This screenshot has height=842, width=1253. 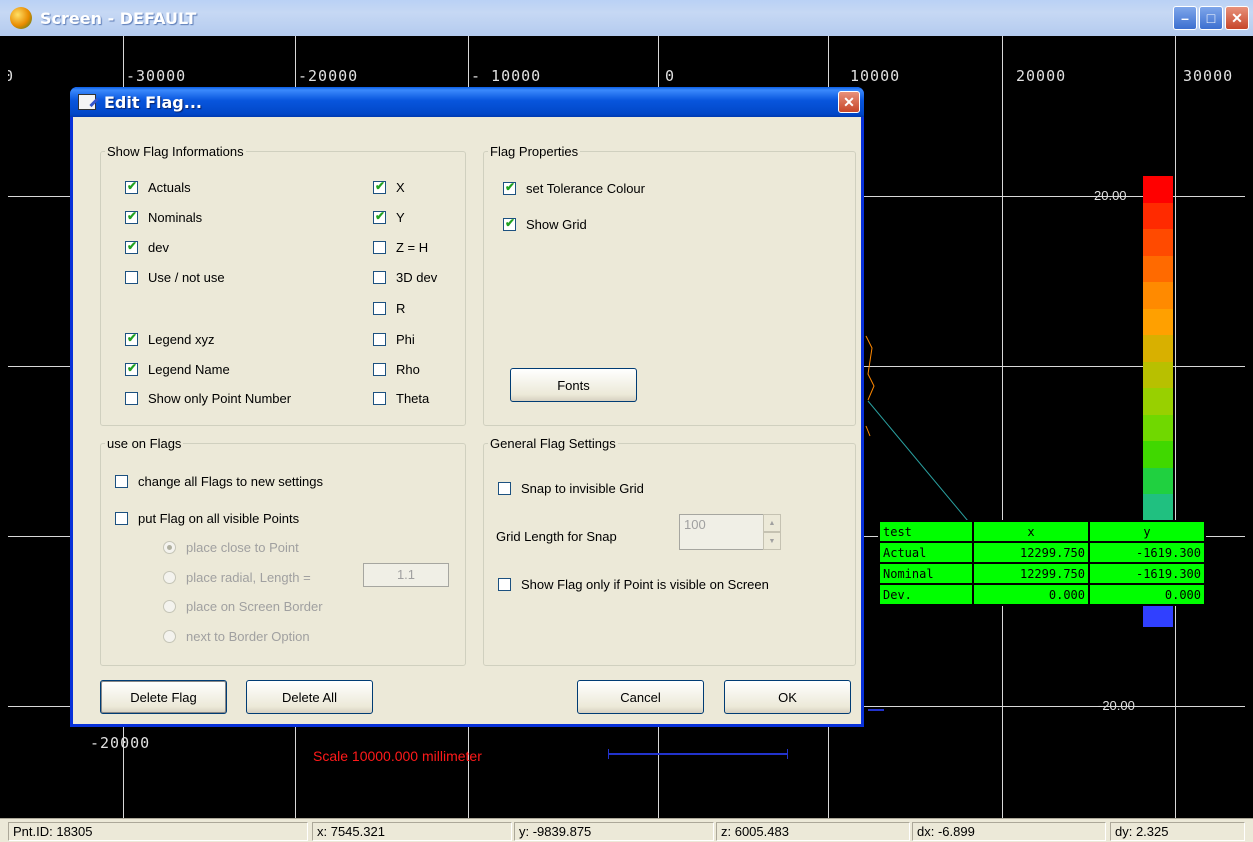 What do you see at coordinates (389, 217) in the screenshot?
I see `info-checkbox: Y` at bounding box center [389, 217].